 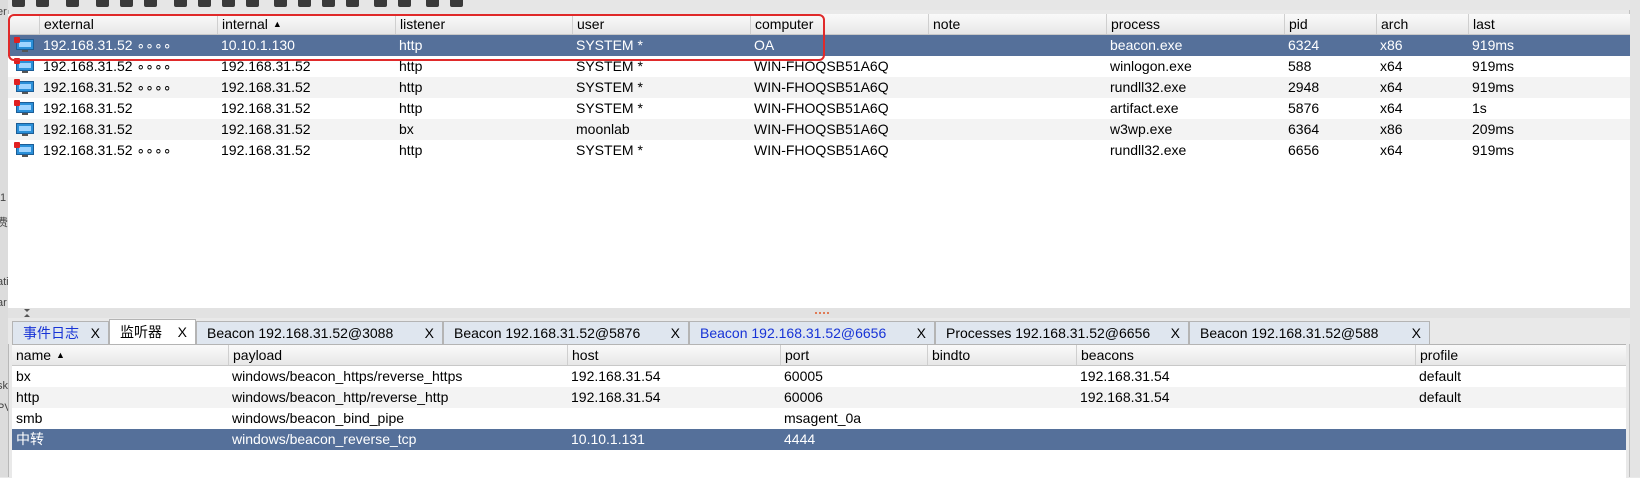 I want to click on screenshot-icon, so click(x=252, y=3).